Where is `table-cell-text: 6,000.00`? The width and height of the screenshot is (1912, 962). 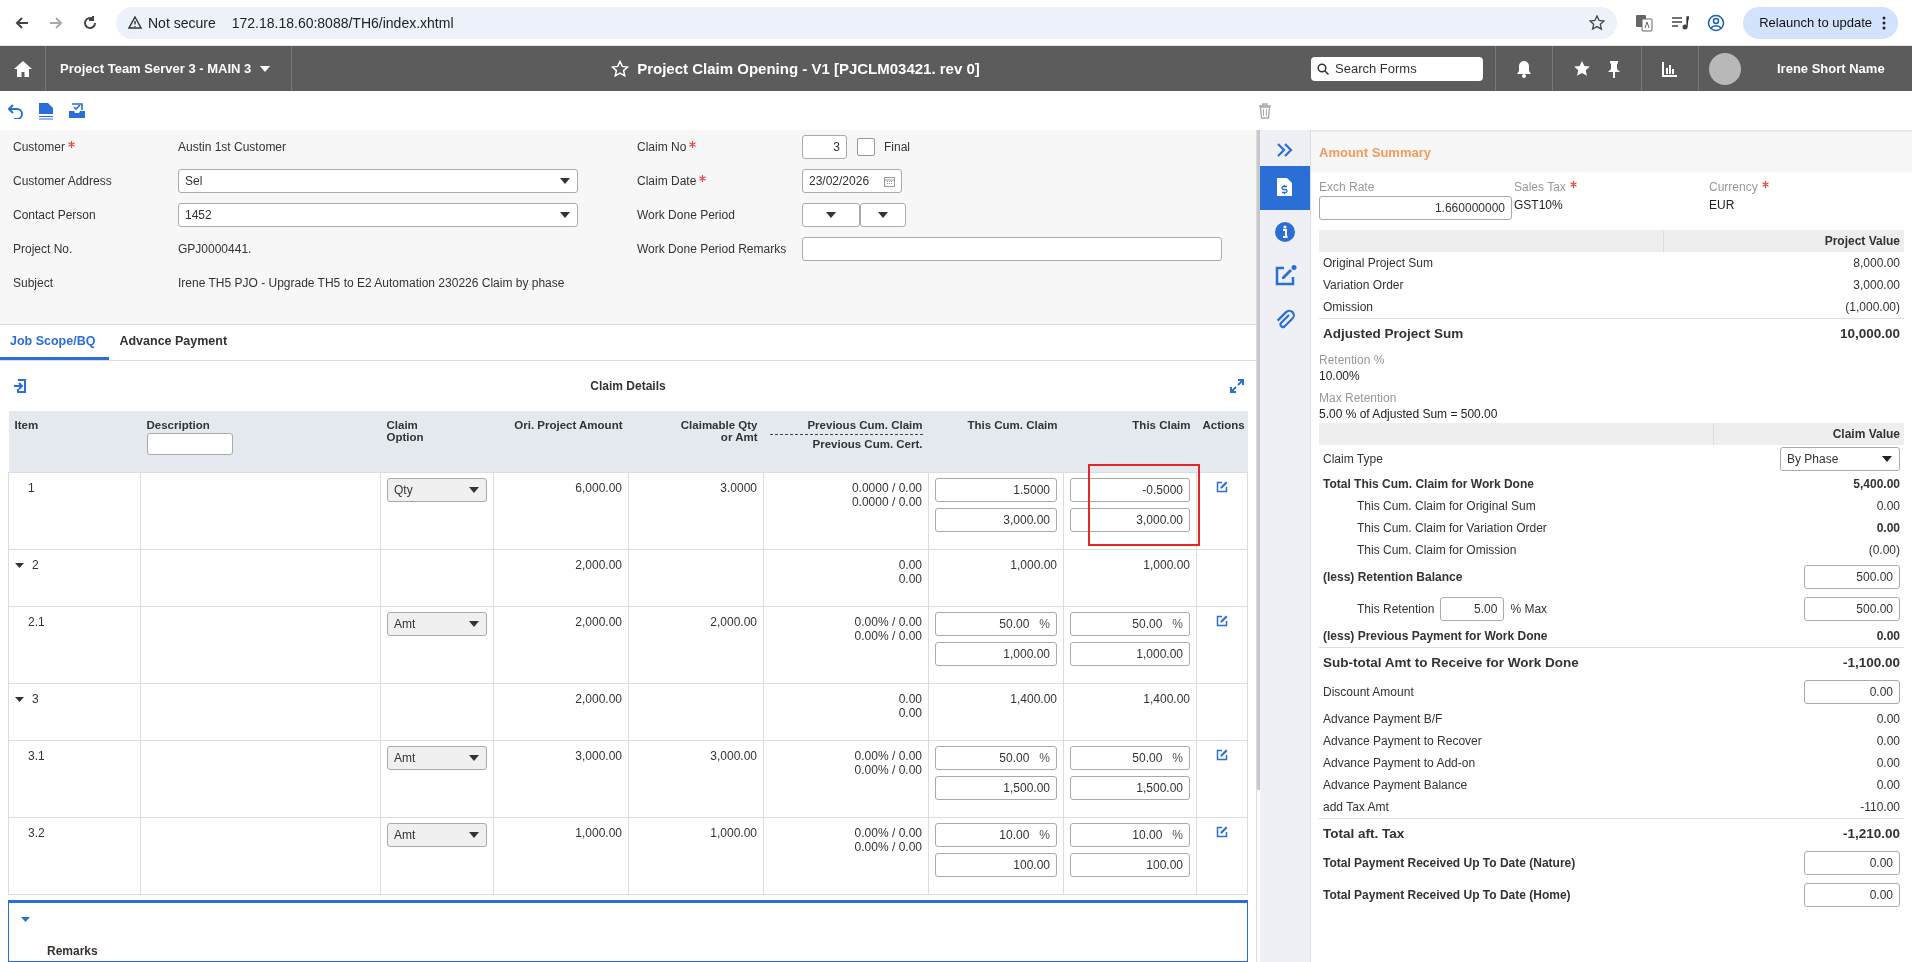
table-cell-text: 6,000.00 is located at coordinates (598, 488).